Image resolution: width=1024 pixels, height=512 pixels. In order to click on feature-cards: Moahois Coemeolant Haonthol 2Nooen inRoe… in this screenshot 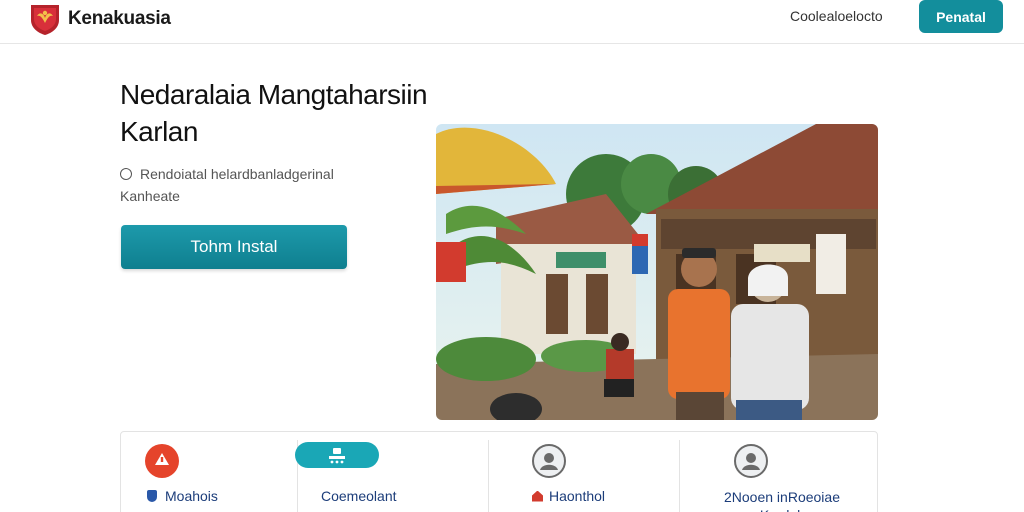, I will do `click(499, 471)`.